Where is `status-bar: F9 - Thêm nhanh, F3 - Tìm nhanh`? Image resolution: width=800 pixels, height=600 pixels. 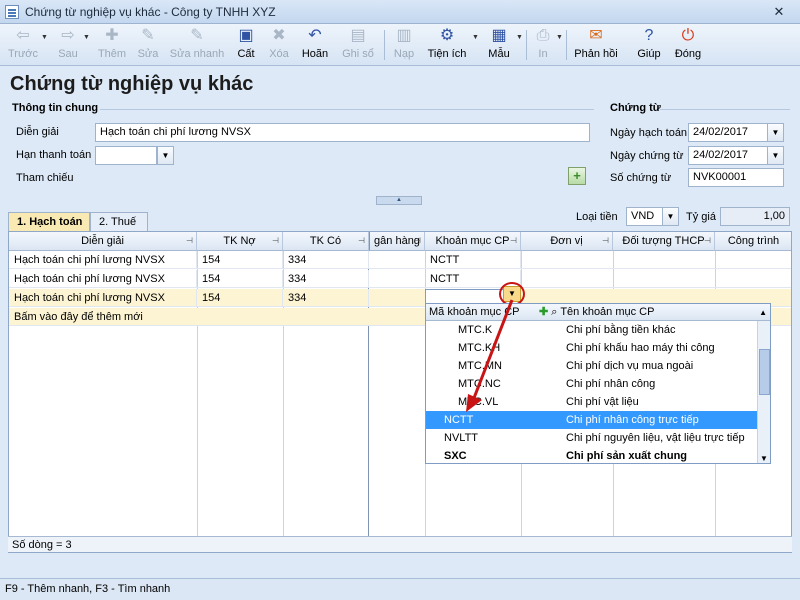
status-bar: F9 - Thêm nhanh, F3 - Tìm nhanh is located at coordinates (400, 589).